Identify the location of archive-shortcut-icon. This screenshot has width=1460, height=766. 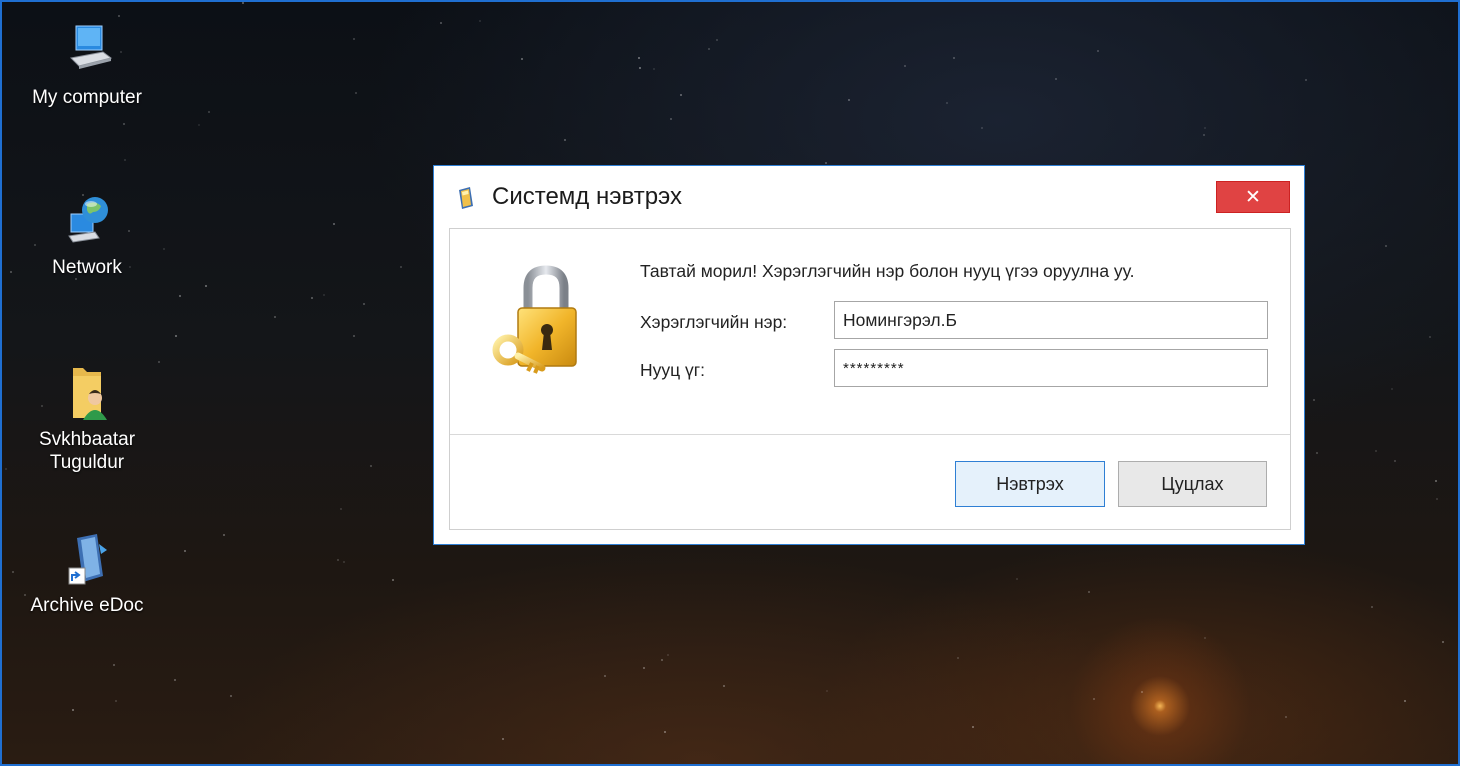
(87, 560).